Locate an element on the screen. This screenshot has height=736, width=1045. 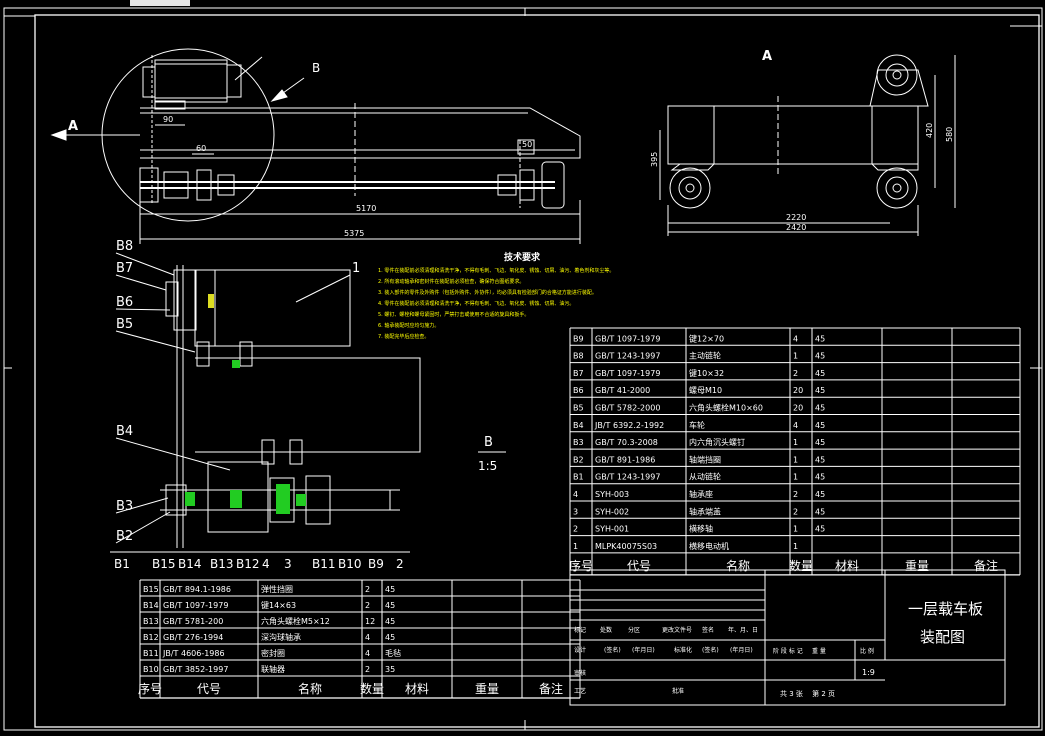
seal-highlight is located at coordinates (301, 500).